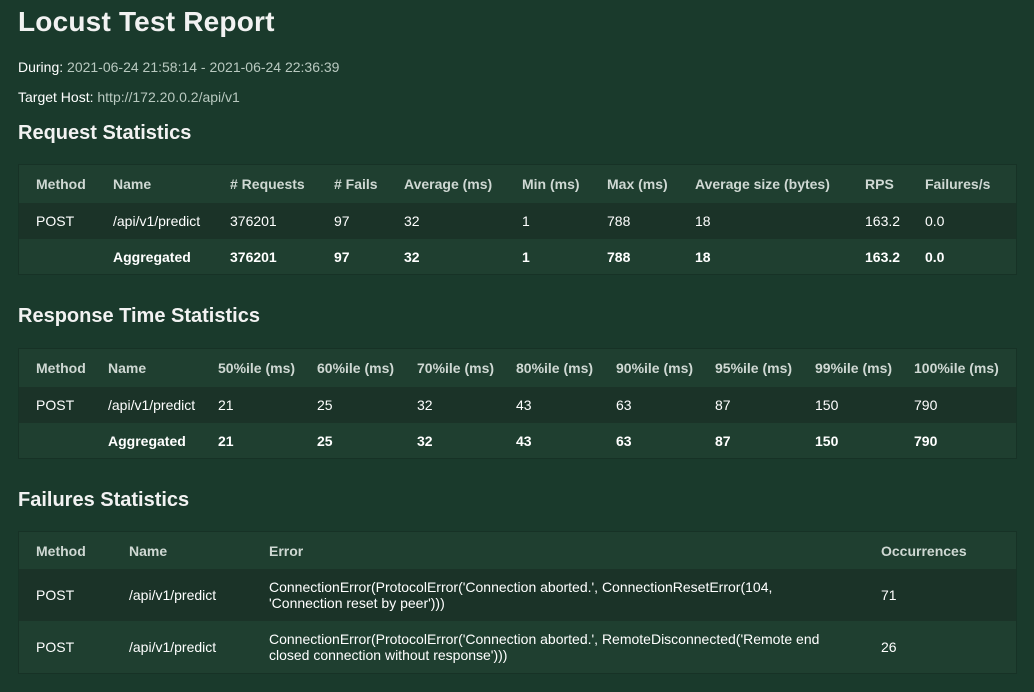  What do you see at coordinates (958, 184) in the screenshot?
I see `col-failures-per-s: Failures/s` at bounding box center [958, 184].